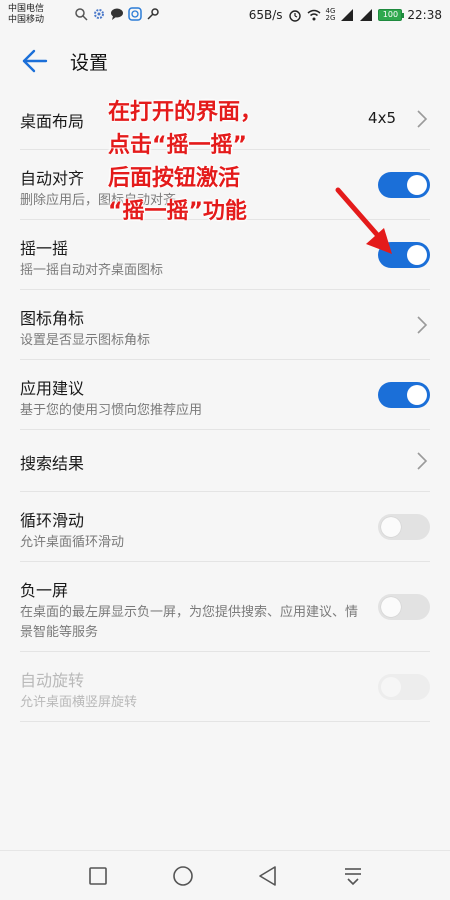  What do you see at coordinates (52, 121) in the screenshot?
I see `setting-title: 桌面布局` at bounding box center [52, 121].